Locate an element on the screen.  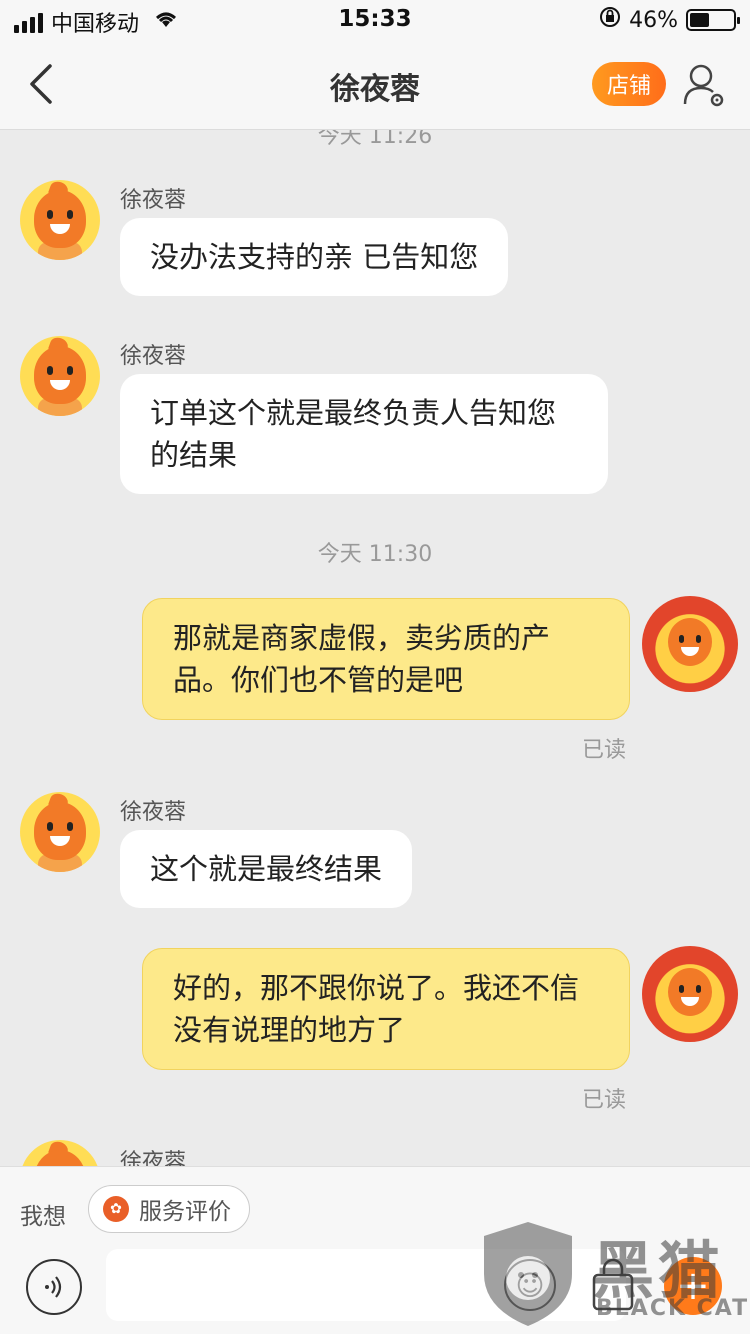
orientation-lock-icon is located at coordinates (610, 20).